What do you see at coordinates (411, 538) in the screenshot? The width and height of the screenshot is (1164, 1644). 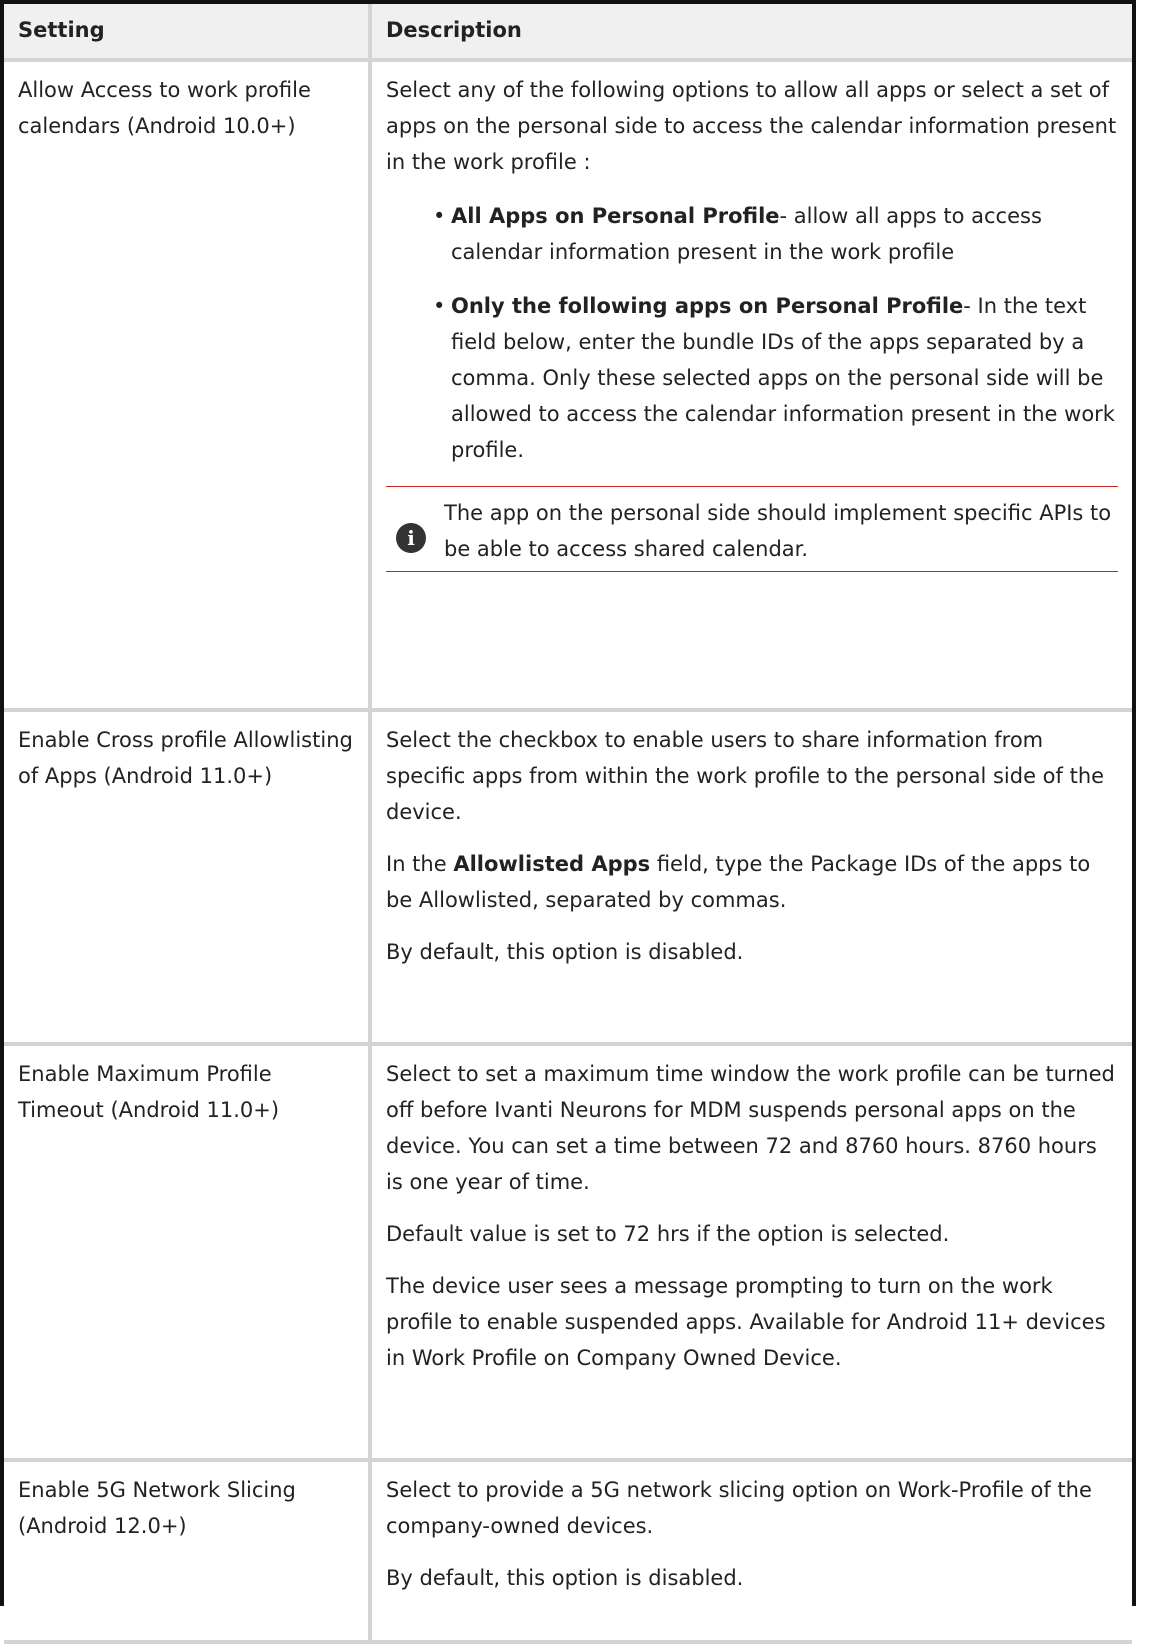 I see `info-icon: i` at bounding box center [411, 538].